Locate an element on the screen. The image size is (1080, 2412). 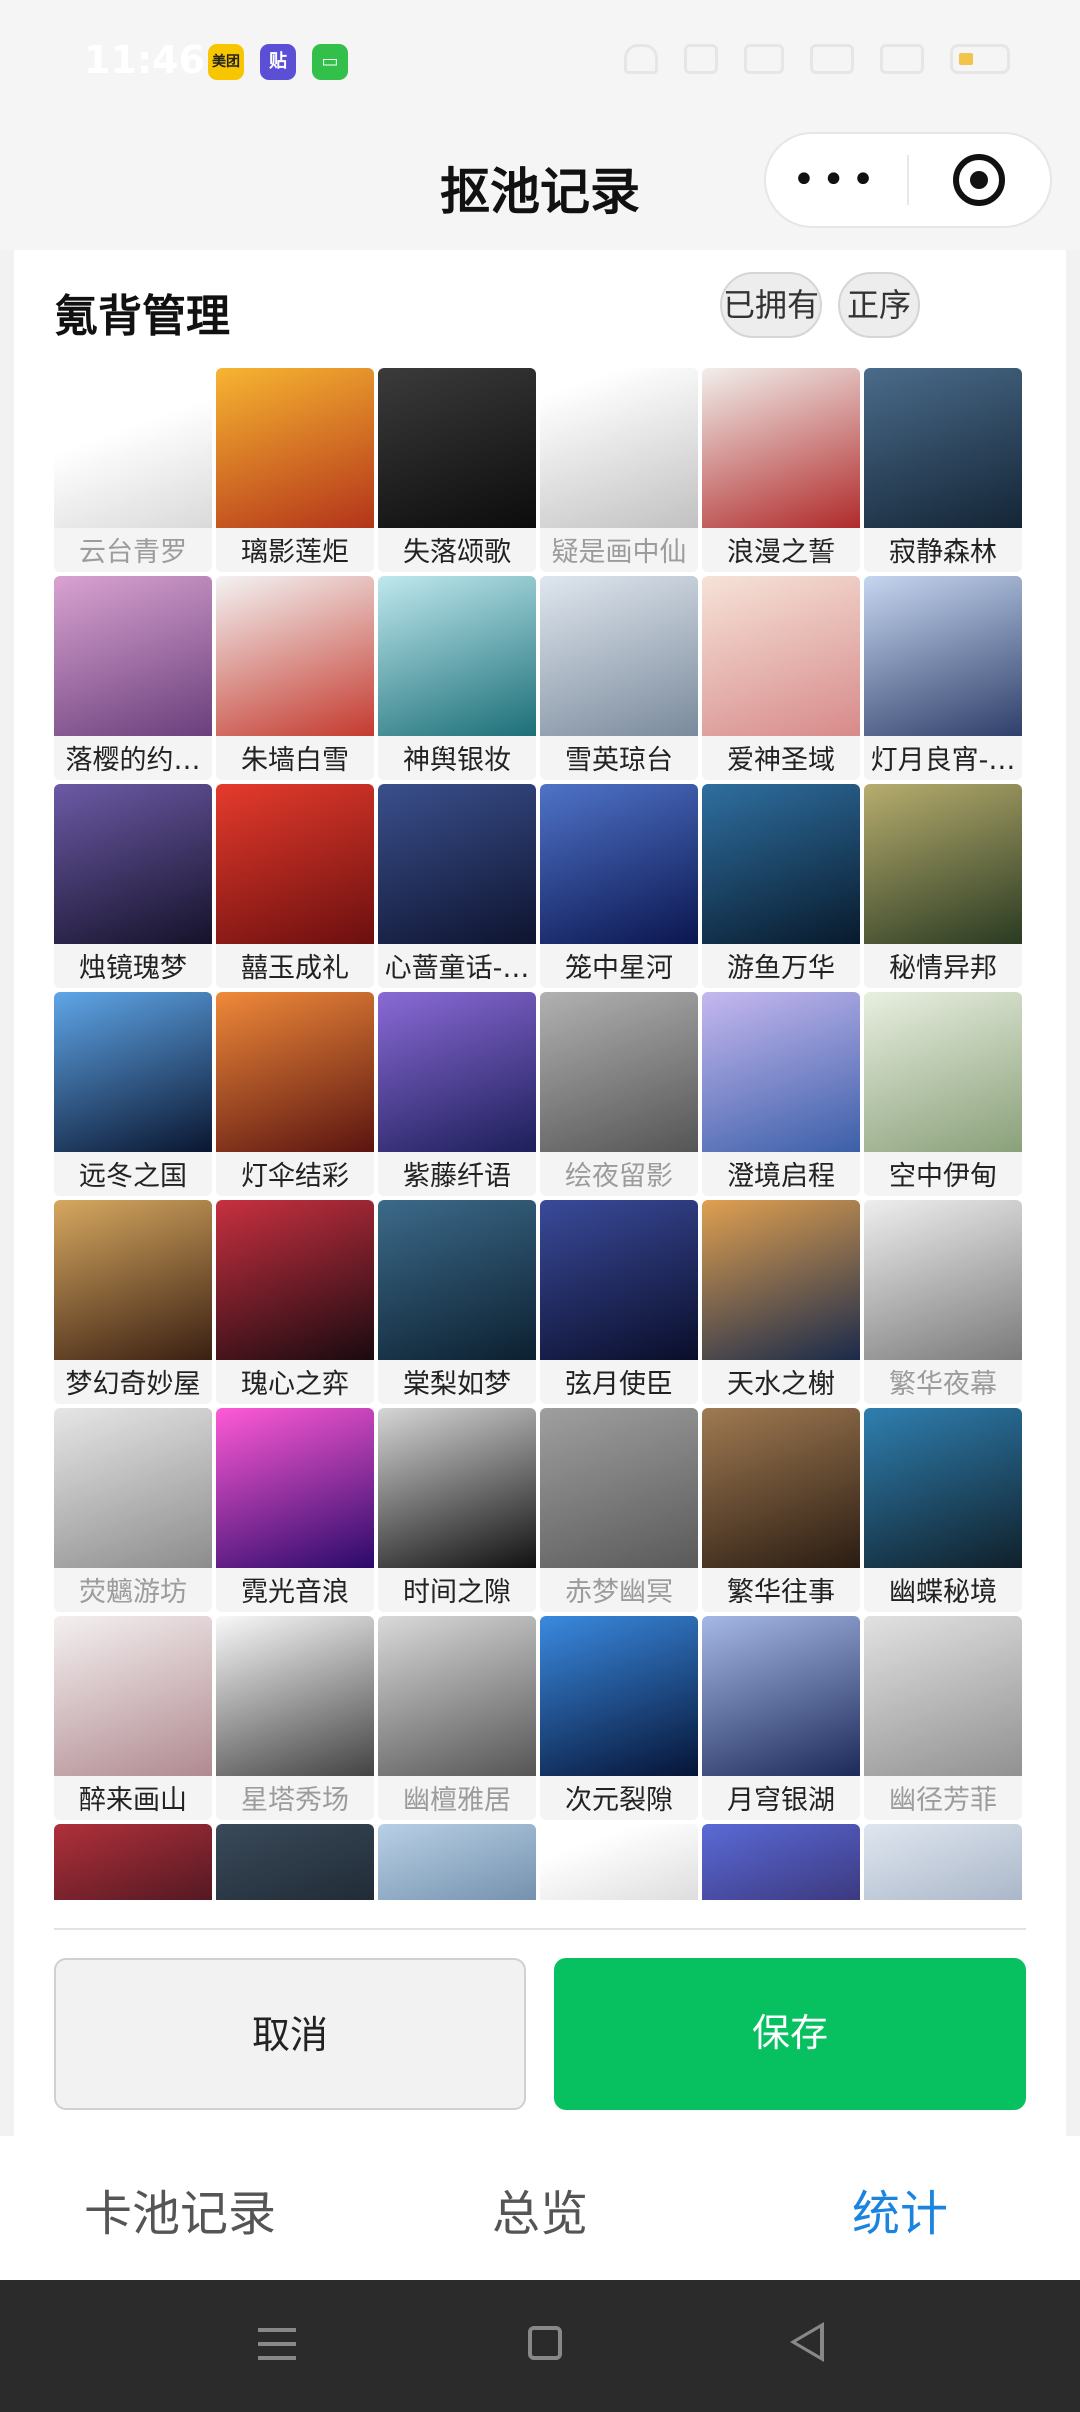
background-item: 囍玉成礼 is located at coordinates (295, 886).